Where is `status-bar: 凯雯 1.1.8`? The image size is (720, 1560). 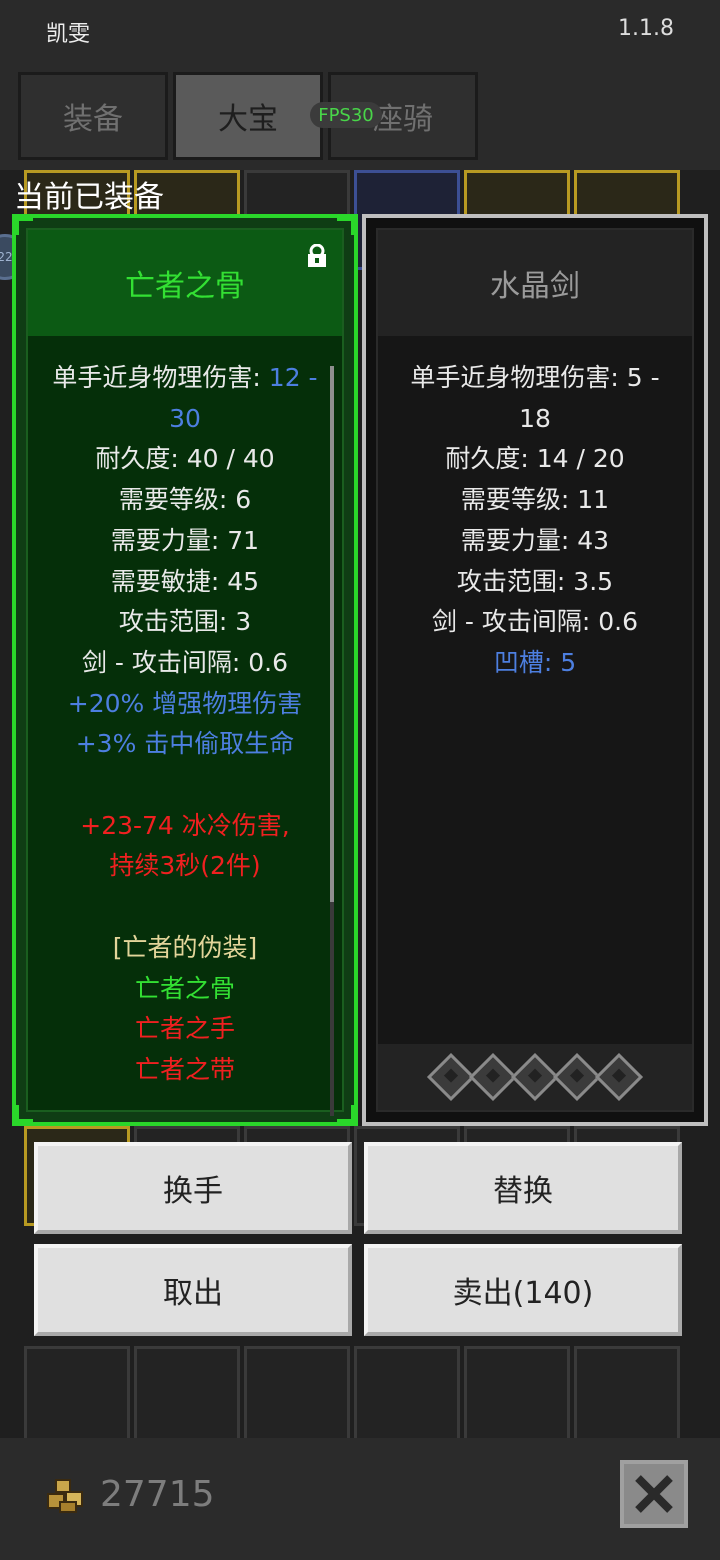
status-bar: 凯雯 1.1.8 is located at coordinates (360, 30).